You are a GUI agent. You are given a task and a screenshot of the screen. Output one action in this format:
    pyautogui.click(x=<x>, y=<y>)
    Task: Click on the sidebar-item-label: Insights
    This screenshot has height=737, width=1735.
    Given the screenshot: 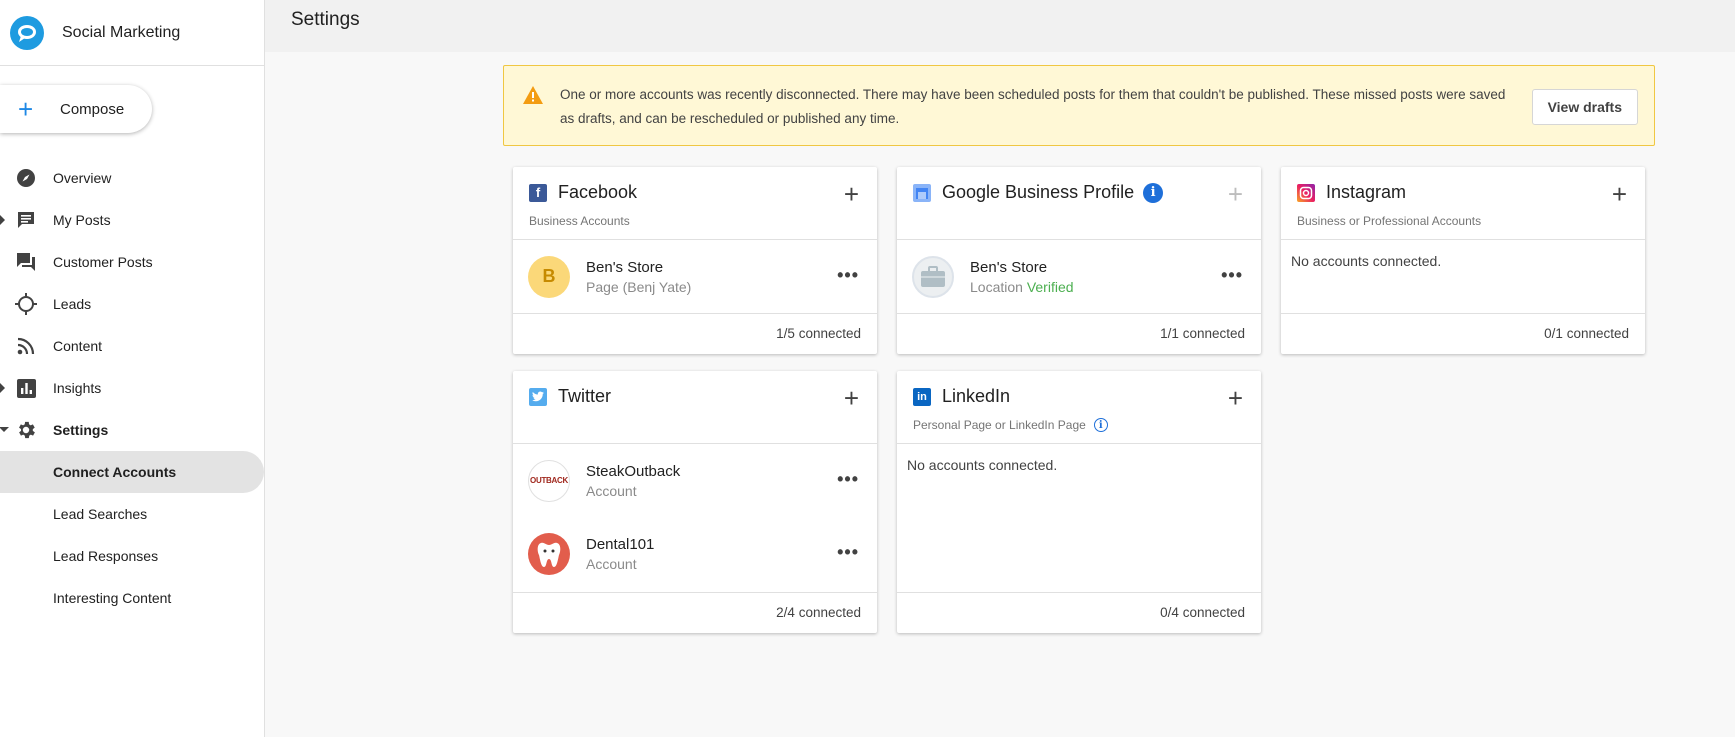 What is the action you would take?
    pyautogui.click(x=77, y=388)
    